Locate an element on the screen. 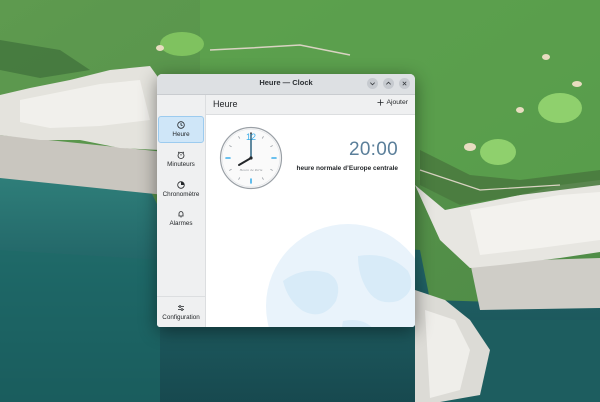 Image resolution: width=600 pixels, height=402 pixels. sidebar-divider is located at coordinates (181, 296).